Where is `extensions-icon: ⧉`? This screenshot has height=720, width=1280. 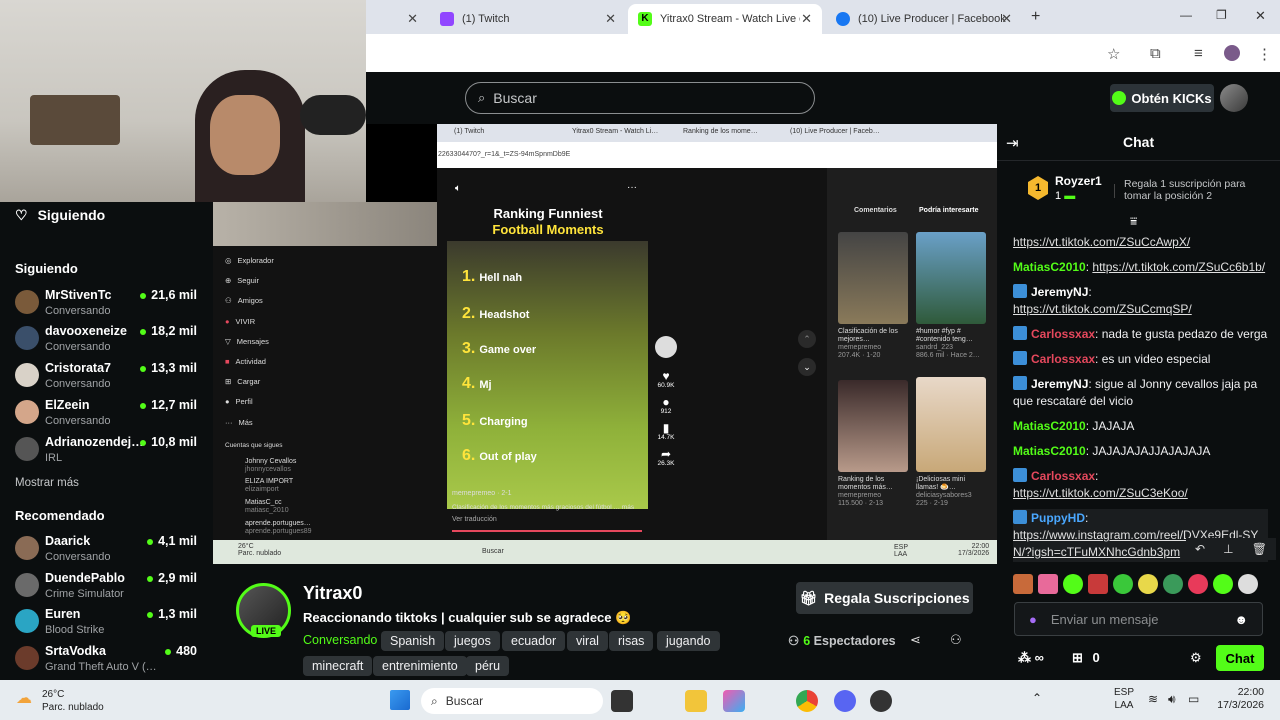
extensions-icon: ⧉ is located at coordinates (1155, 53).